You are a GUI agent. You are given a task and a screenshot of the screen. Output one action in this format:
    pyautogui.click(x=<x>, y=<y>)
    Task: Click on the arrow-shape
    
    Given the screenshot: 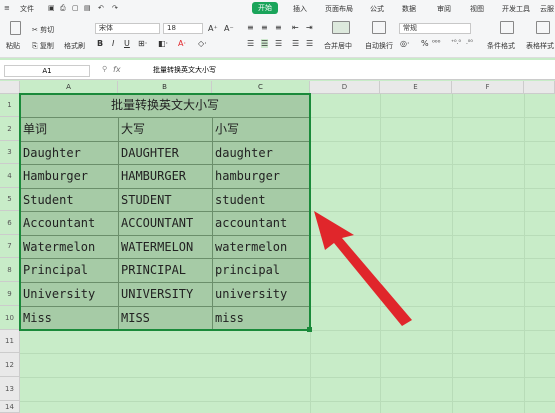 What is the action you would take?
    pyautogui.click(x=363, y=268)
    